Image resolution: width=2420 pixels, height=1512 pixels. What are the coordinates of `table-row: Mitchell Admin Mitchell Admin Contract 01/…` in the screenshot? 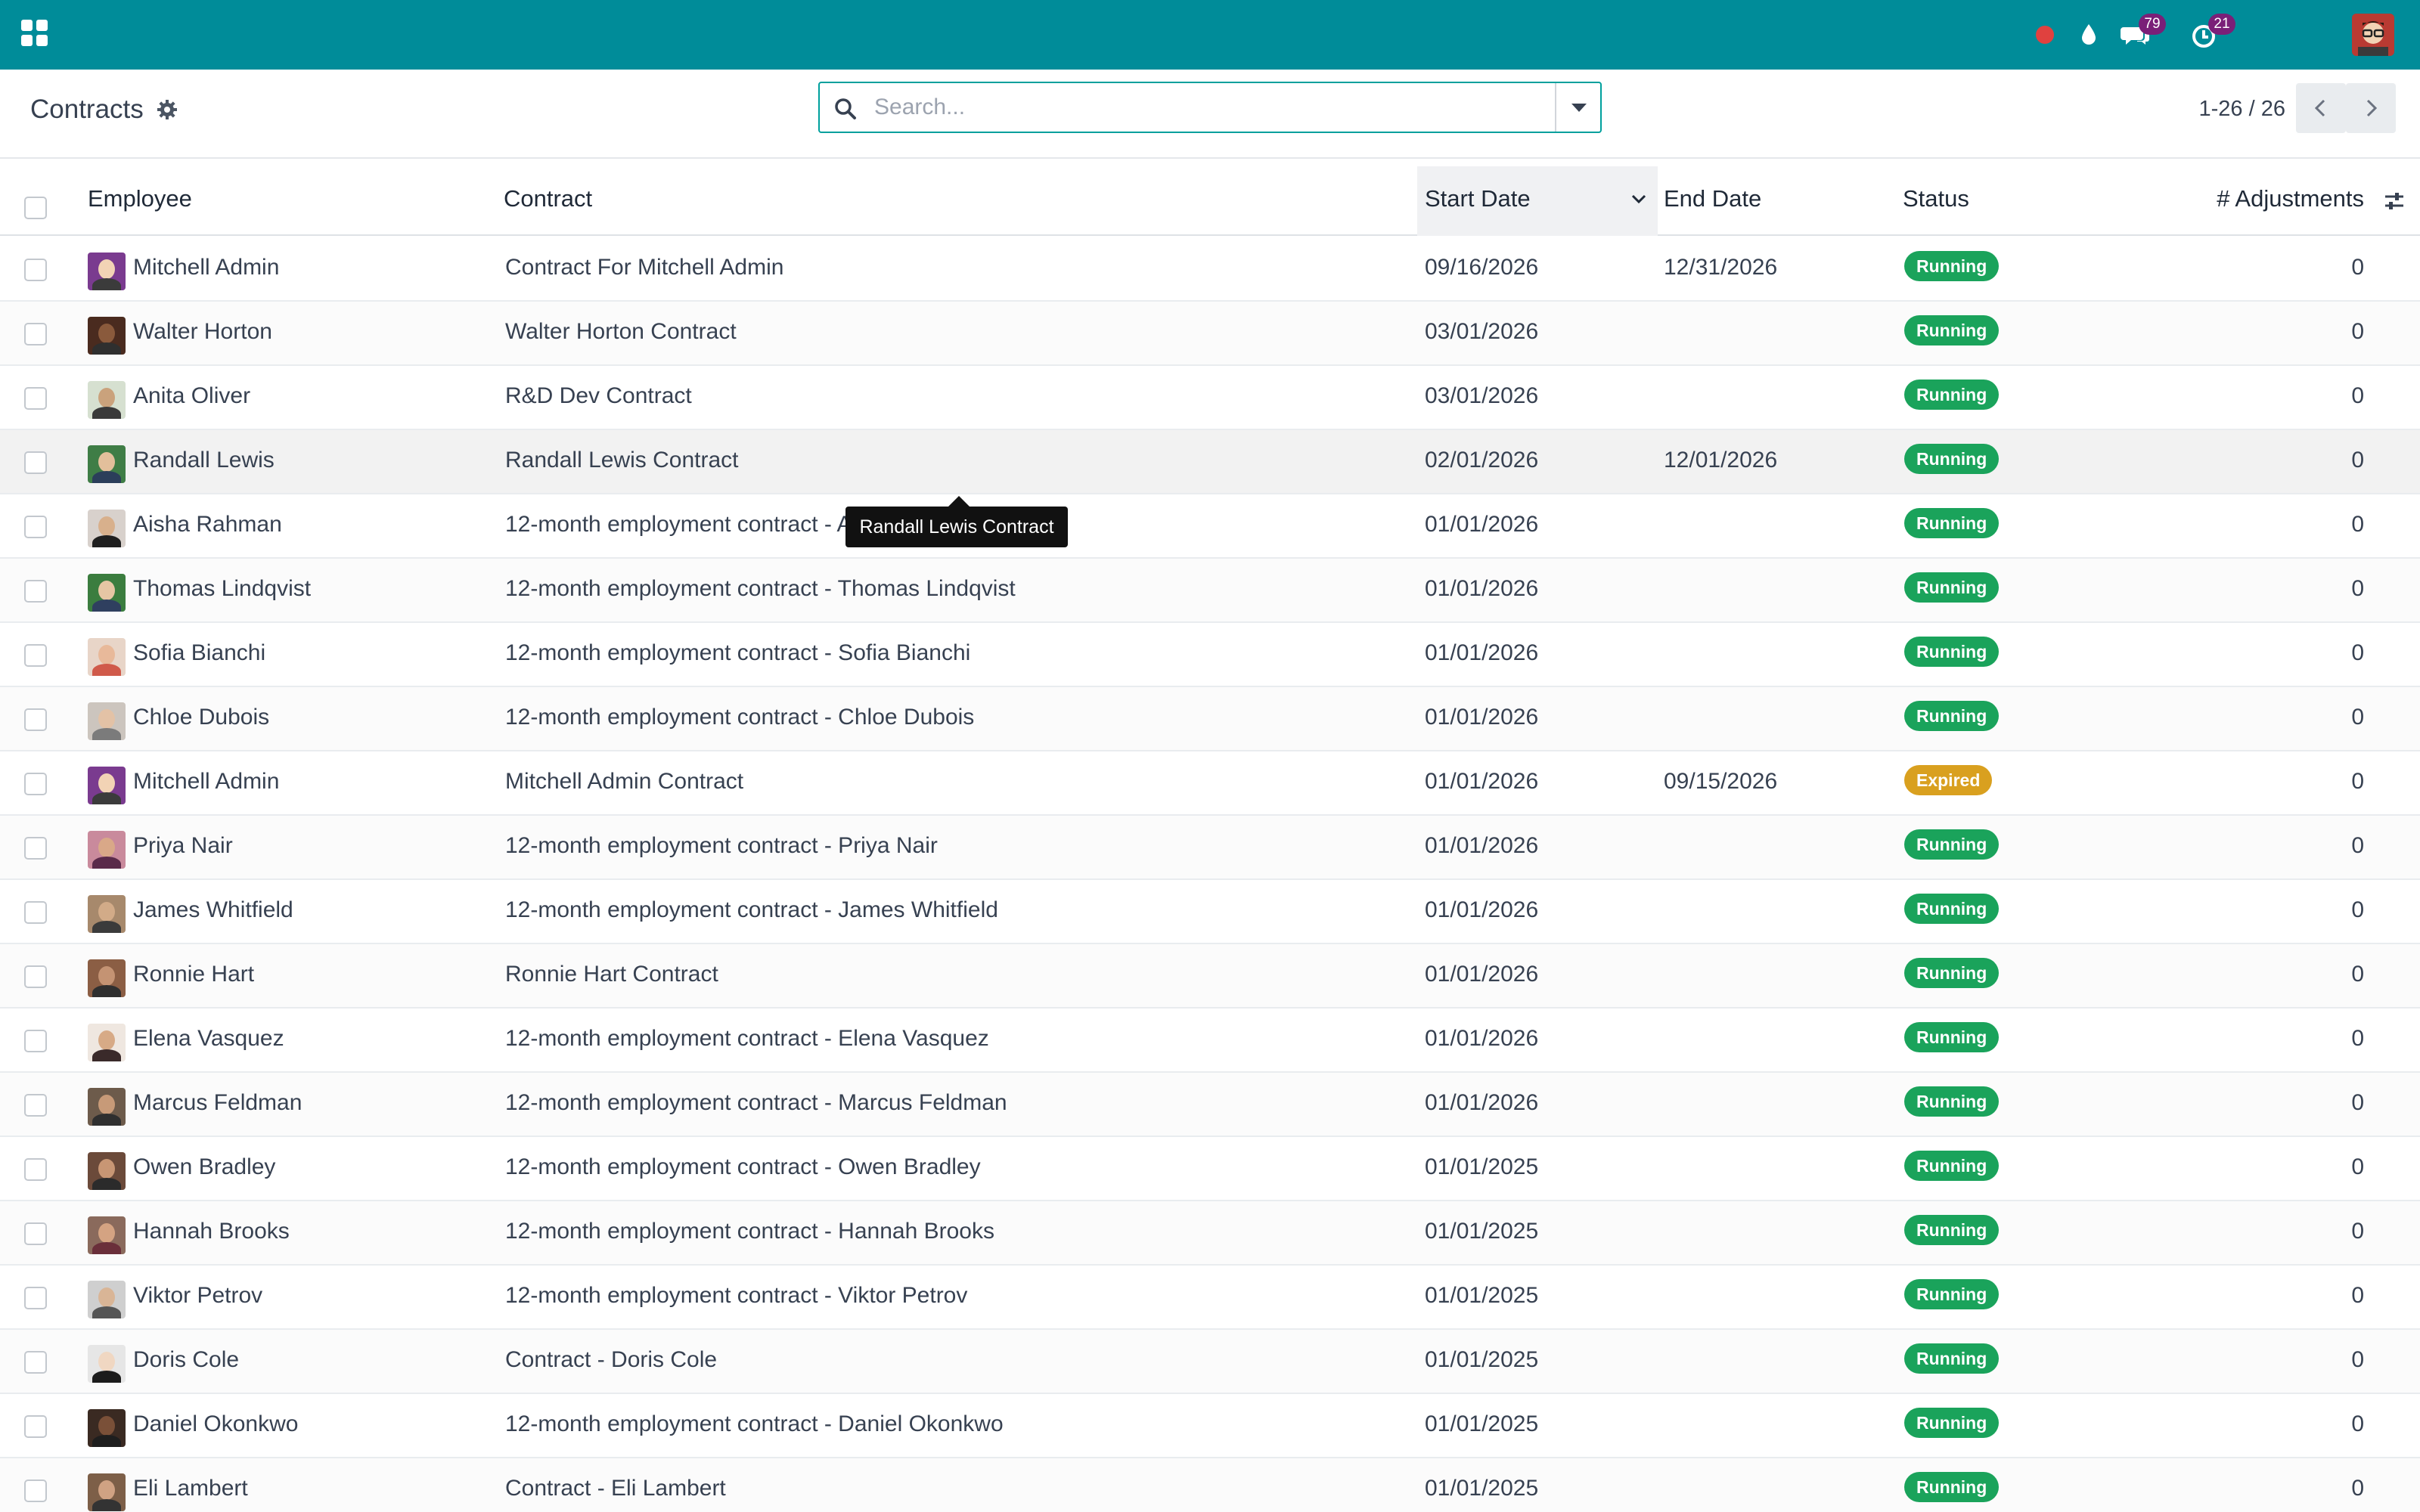 It's located at (1210, 783).